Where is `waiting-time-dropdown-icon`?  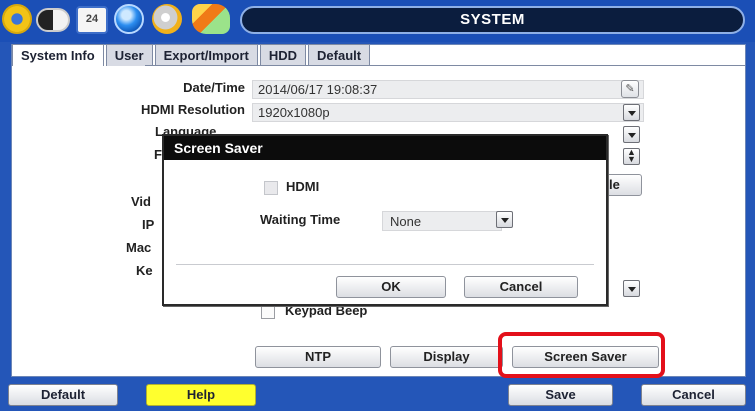
waiting-time-dropdown-icon is located at coordinates (504, 219).